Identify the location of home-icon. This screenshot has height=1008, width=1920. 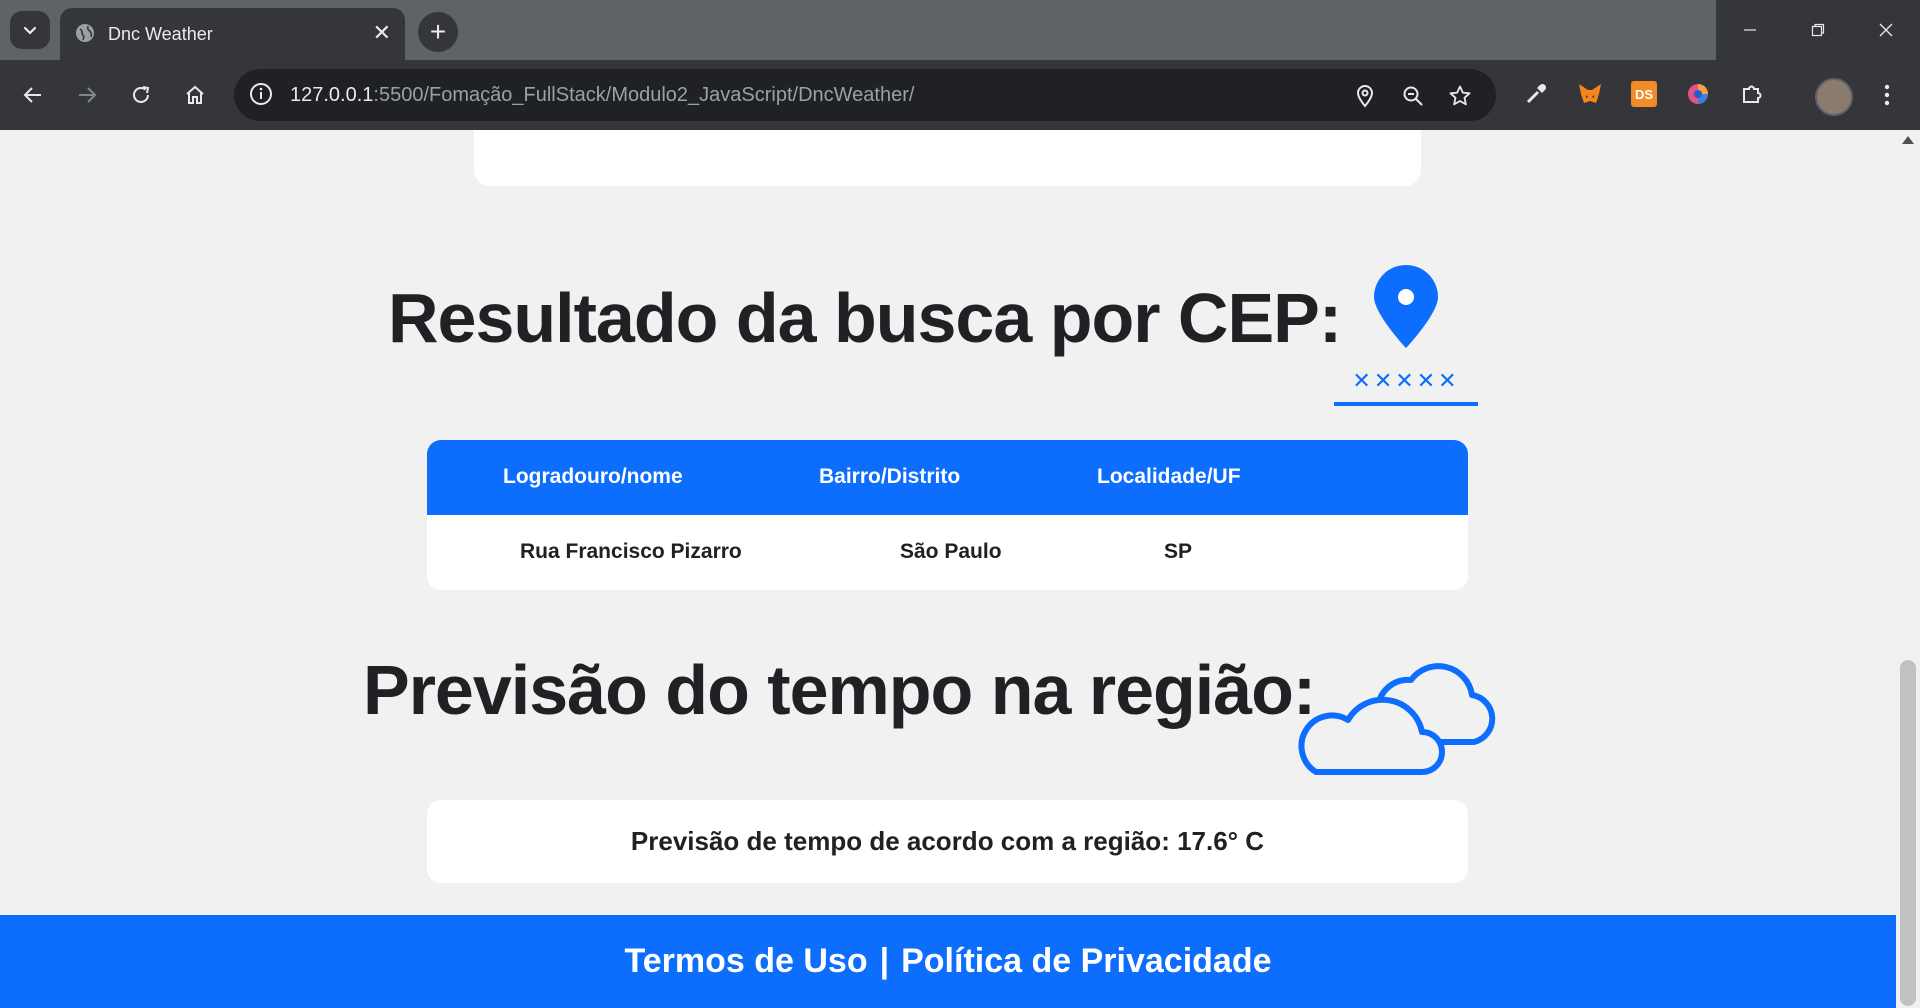
(195, 94).